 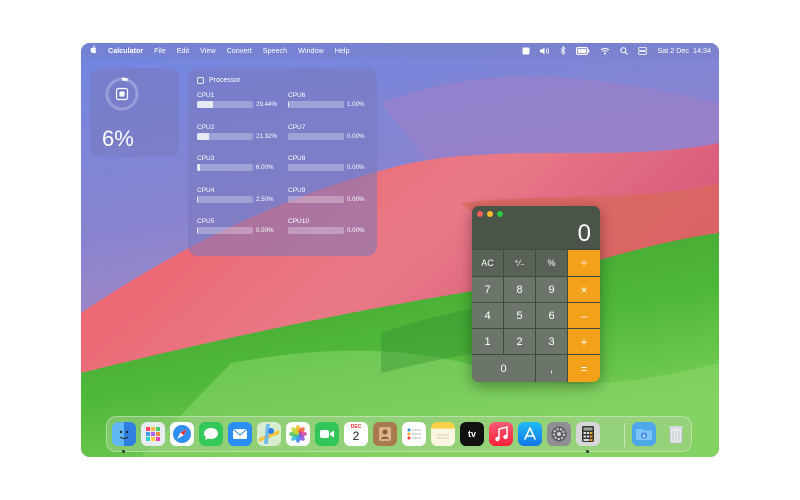 I want to click on music-icon, so click(x=501, y=434).